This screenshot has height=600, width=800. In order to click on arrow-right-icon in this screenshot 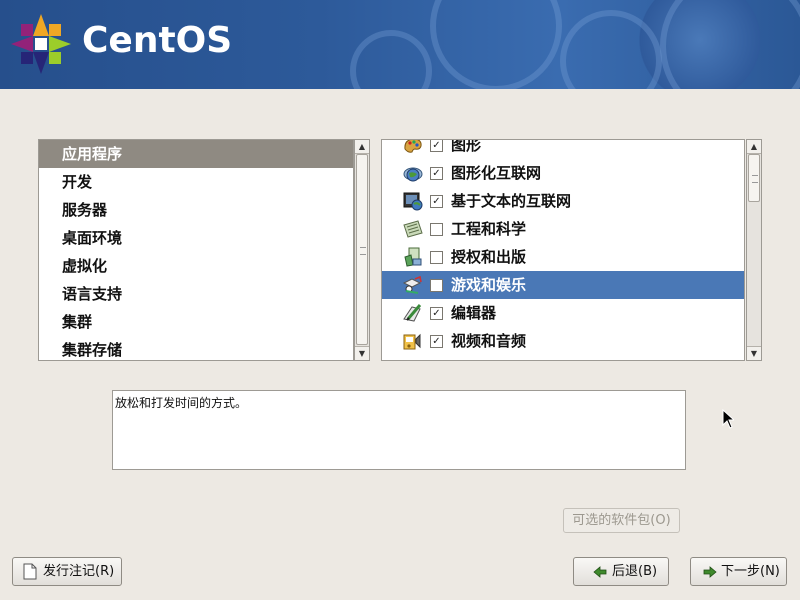, I will do `click(710, 572)`.